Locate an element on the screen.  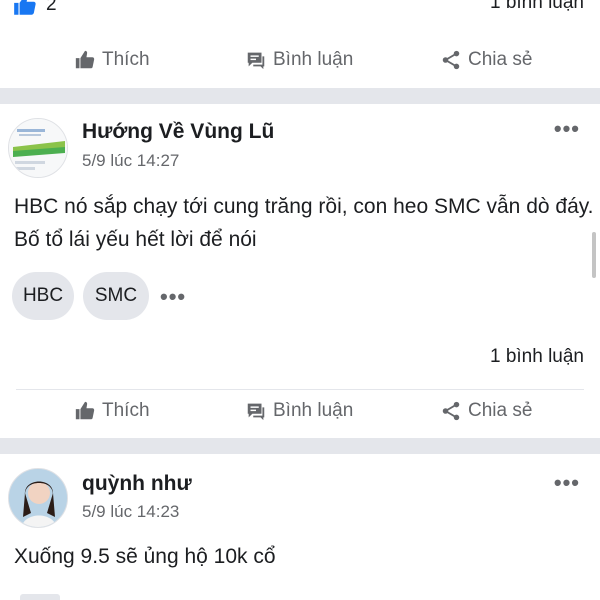
previous-post-footer: 2 1 bình luận is located at coordinates (300, 15).